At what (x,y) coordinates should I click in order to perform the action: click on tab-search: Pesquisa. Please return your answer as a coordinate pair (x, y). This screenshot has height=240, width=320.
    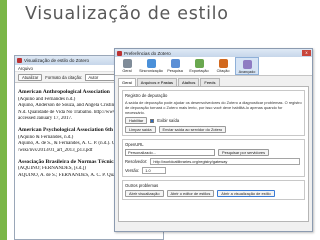
    Looking at the image, I should click on (175, 66).